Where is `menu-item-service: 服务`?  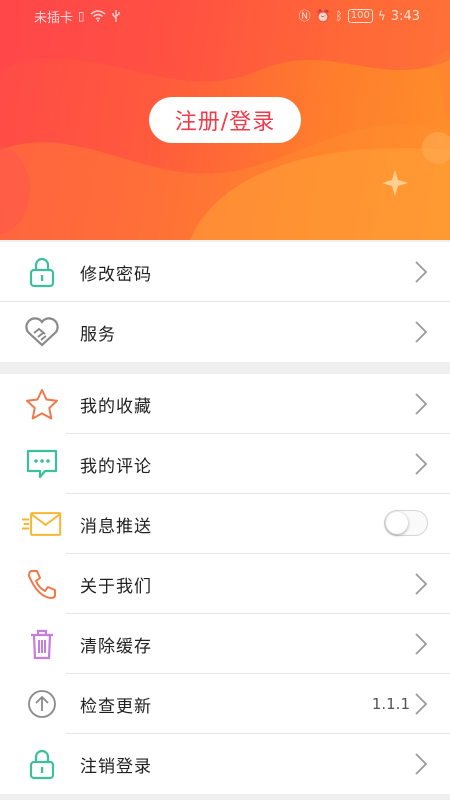 menu-item-service: 服务 is located at coordinates (225, 332).